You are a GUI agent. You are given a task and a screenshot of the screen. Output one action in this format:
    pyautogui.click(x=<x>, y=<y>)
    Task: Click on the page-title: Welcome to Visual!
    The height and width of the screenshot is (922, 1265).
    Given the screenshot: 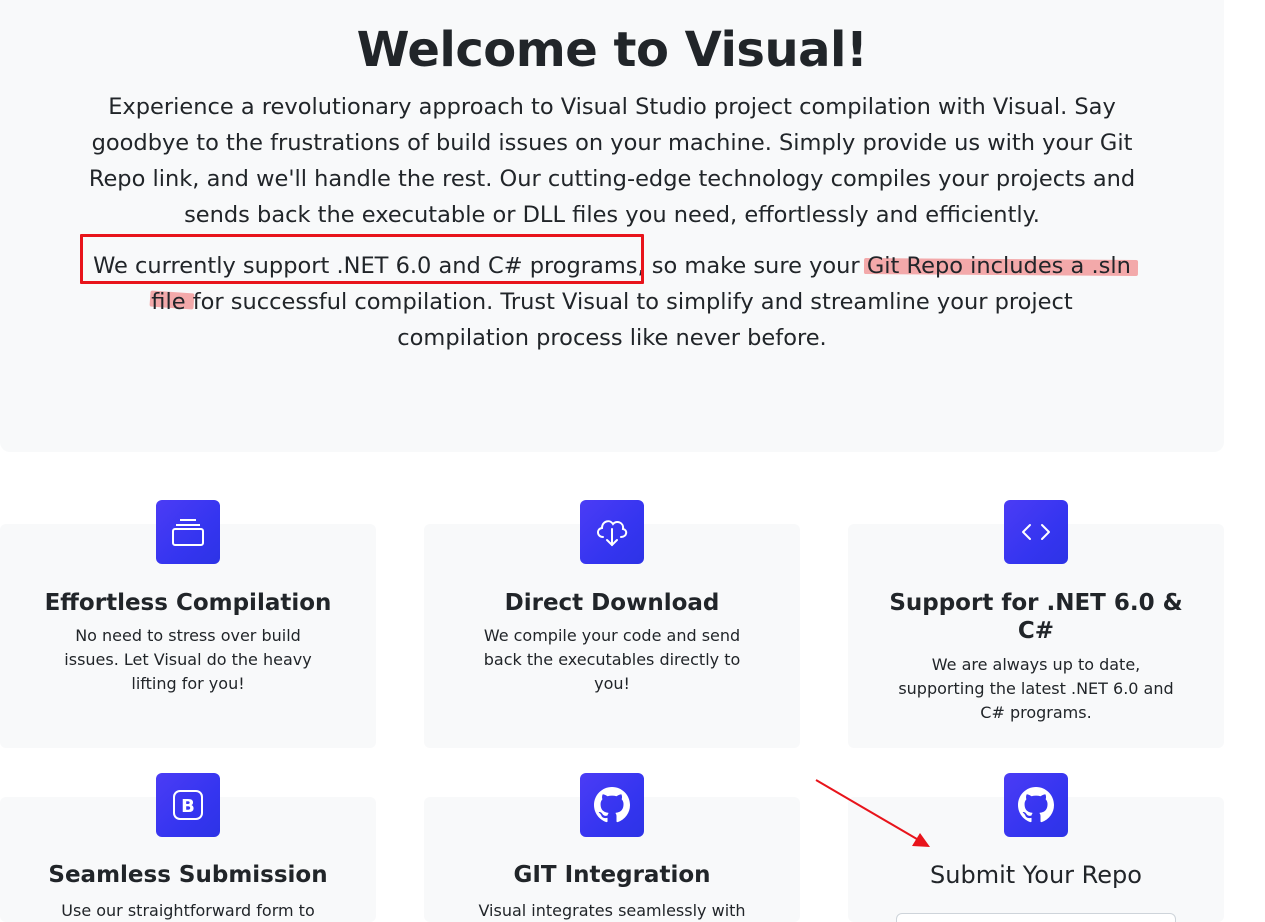 What is the action you would take?
    pyautogui.click(x=612, y=50)
    